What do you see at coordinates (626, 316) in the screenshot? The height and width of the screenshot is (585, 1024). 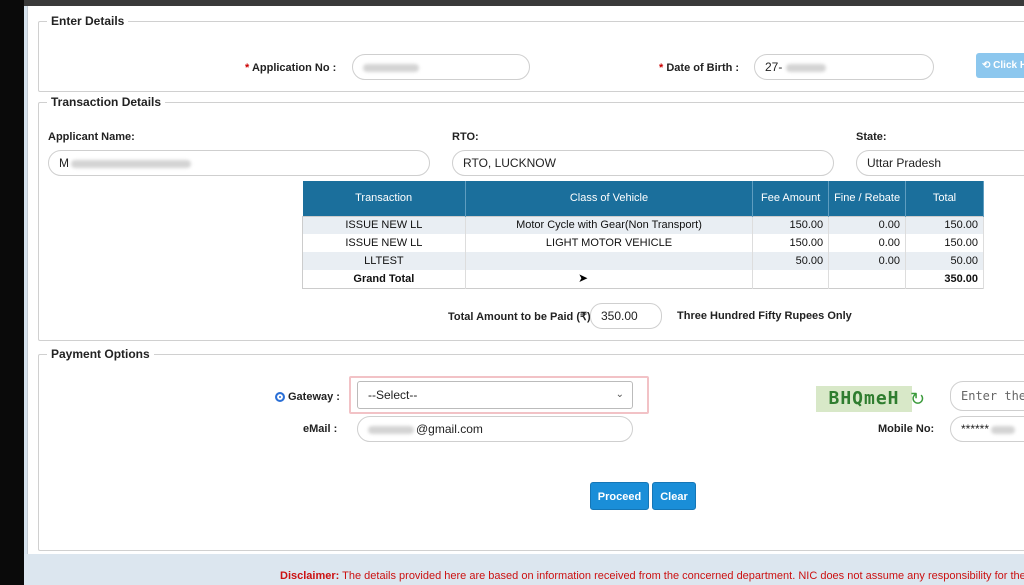 I see `total-amount-input: 350.00` at bounding box center [626, 316].